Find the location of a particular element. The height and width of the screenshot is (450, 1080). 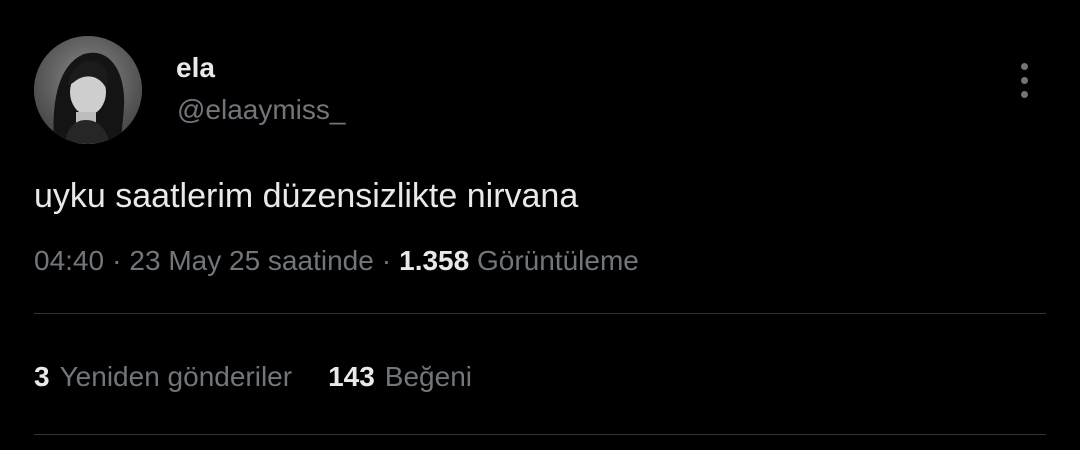

avatar-photo is located at coordinates (88, 90).